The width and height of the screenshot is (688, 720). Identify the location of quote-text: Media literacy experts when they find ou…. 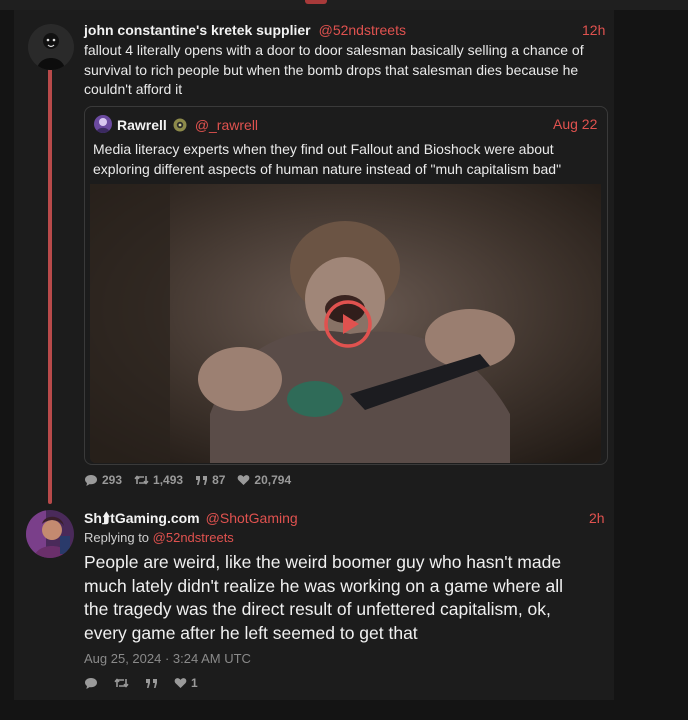
(327, 159).